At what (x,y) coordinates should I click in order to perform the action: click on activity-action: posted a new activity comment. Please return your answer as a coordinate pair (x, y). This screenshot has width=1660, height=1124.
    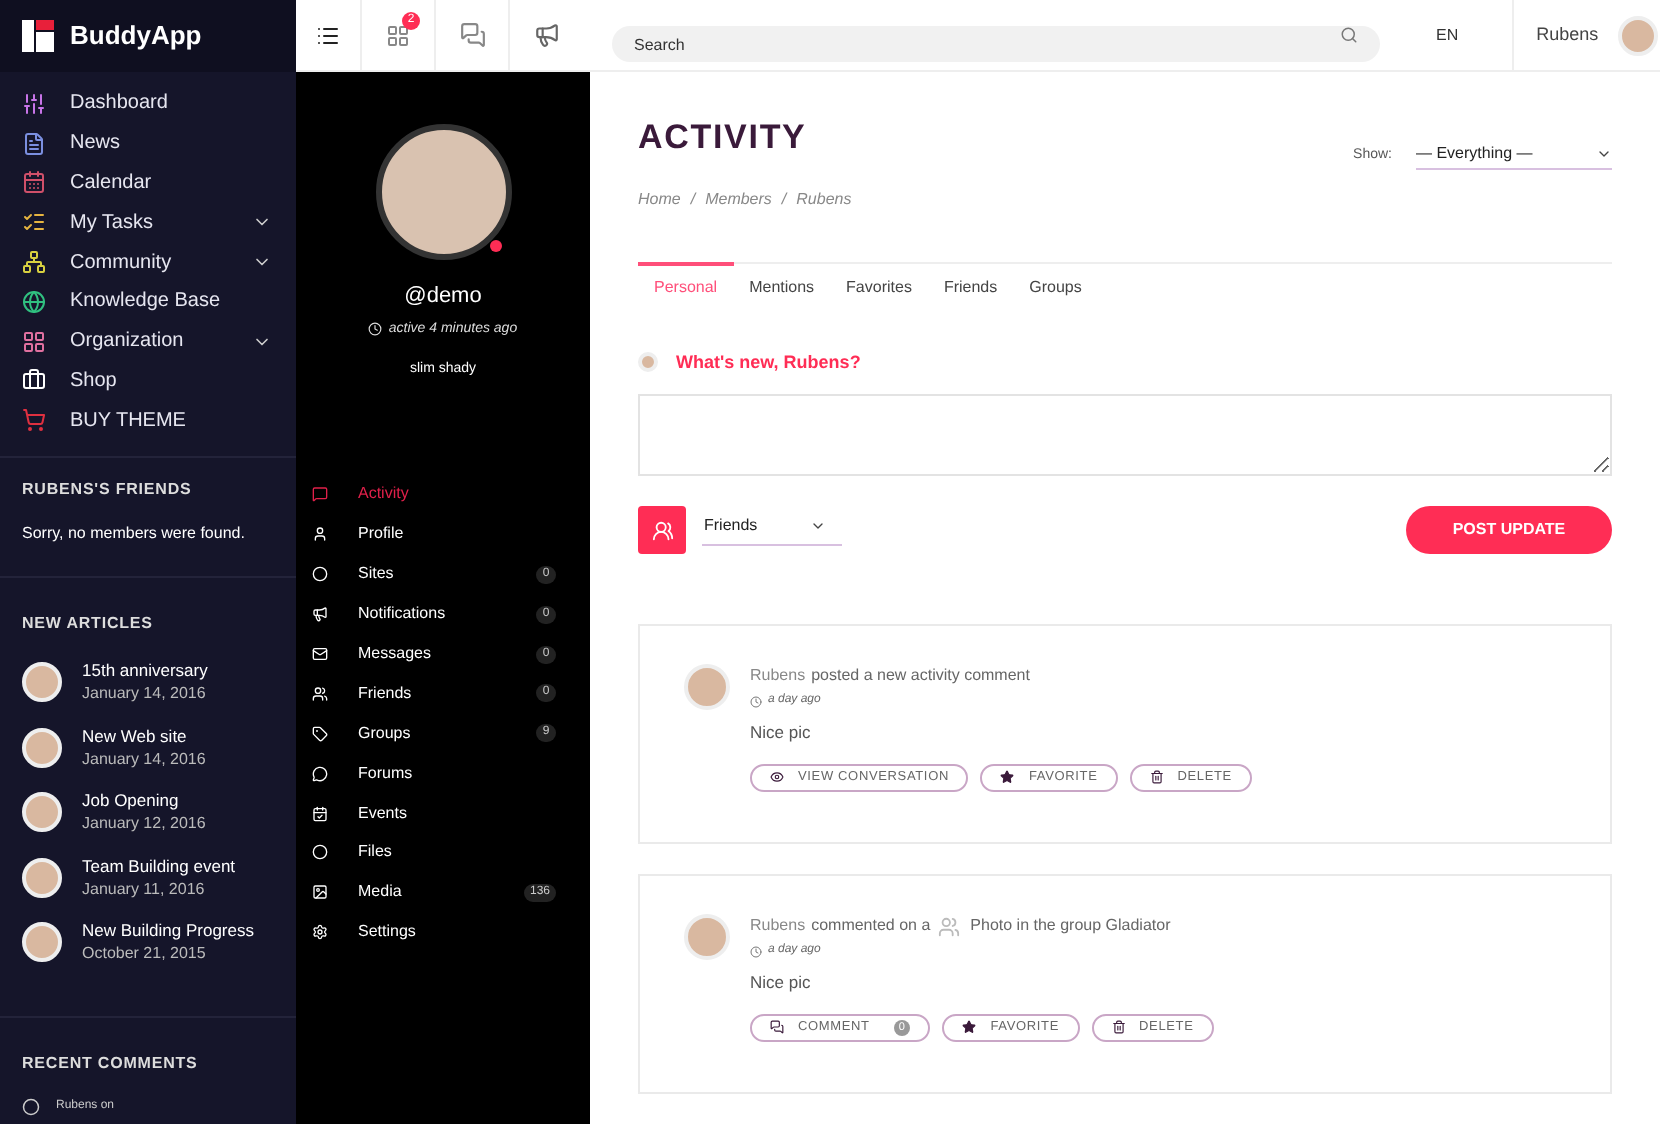
    Looking at the image, I should click on (920, 676).